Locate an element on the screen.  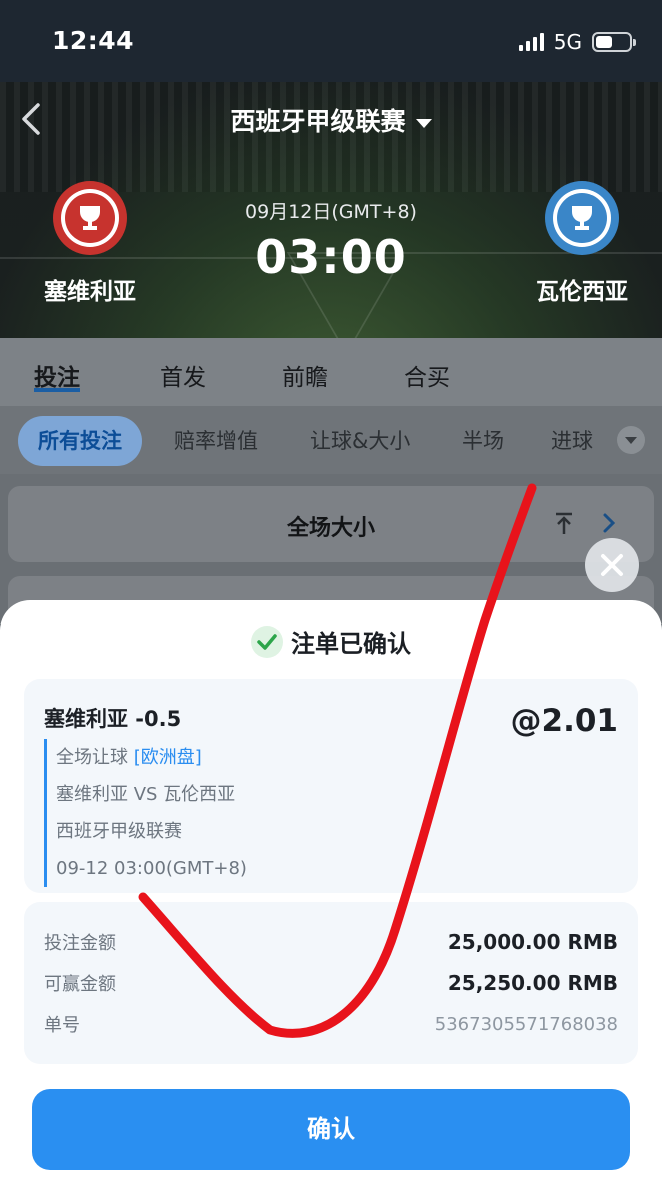
stake-label: 投注金额 is located at coordinates (80, 943).